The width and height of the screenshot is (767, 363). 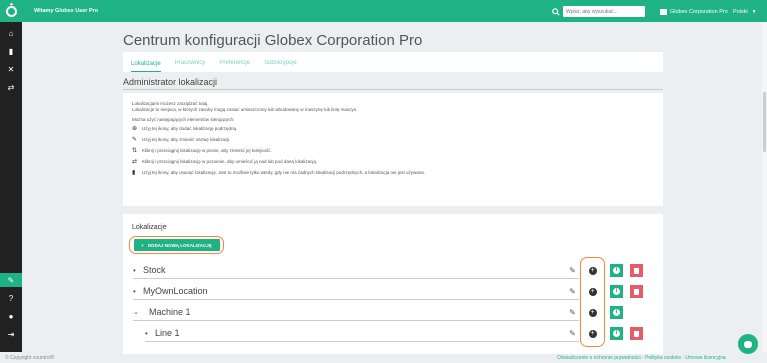 I want to click on section-title: Administrator lokalizacji, so click(x=170, y=82).